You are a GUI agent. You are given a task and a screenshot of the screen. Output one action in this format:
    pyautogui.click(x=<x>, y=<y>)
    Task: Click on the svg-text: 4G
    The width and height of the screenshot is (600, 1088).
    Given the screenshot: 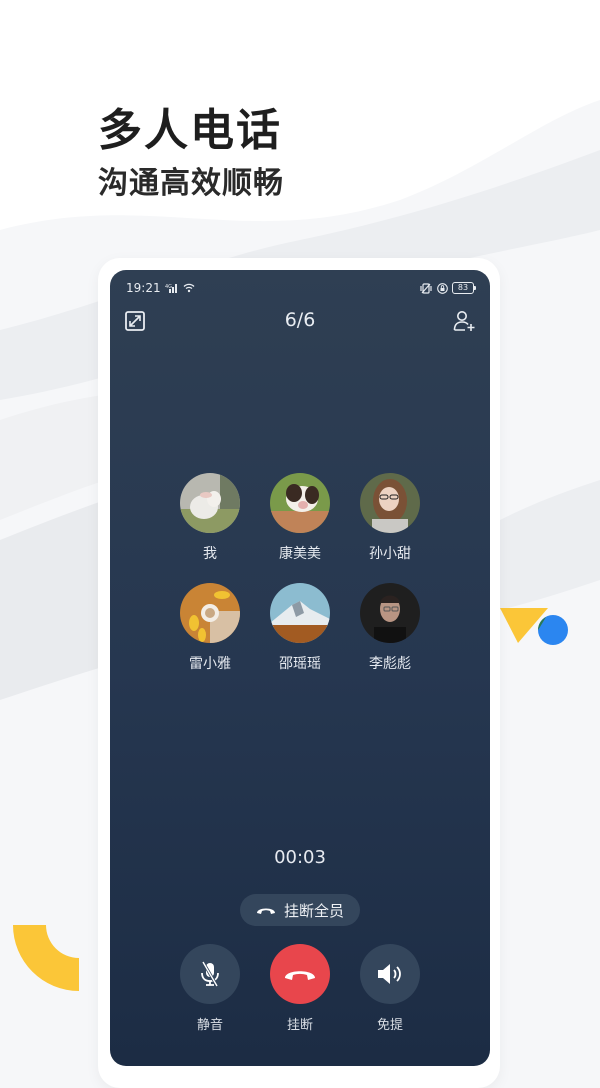 What is the action you would take?
    pyautogui.click(x=168, y=287)
    